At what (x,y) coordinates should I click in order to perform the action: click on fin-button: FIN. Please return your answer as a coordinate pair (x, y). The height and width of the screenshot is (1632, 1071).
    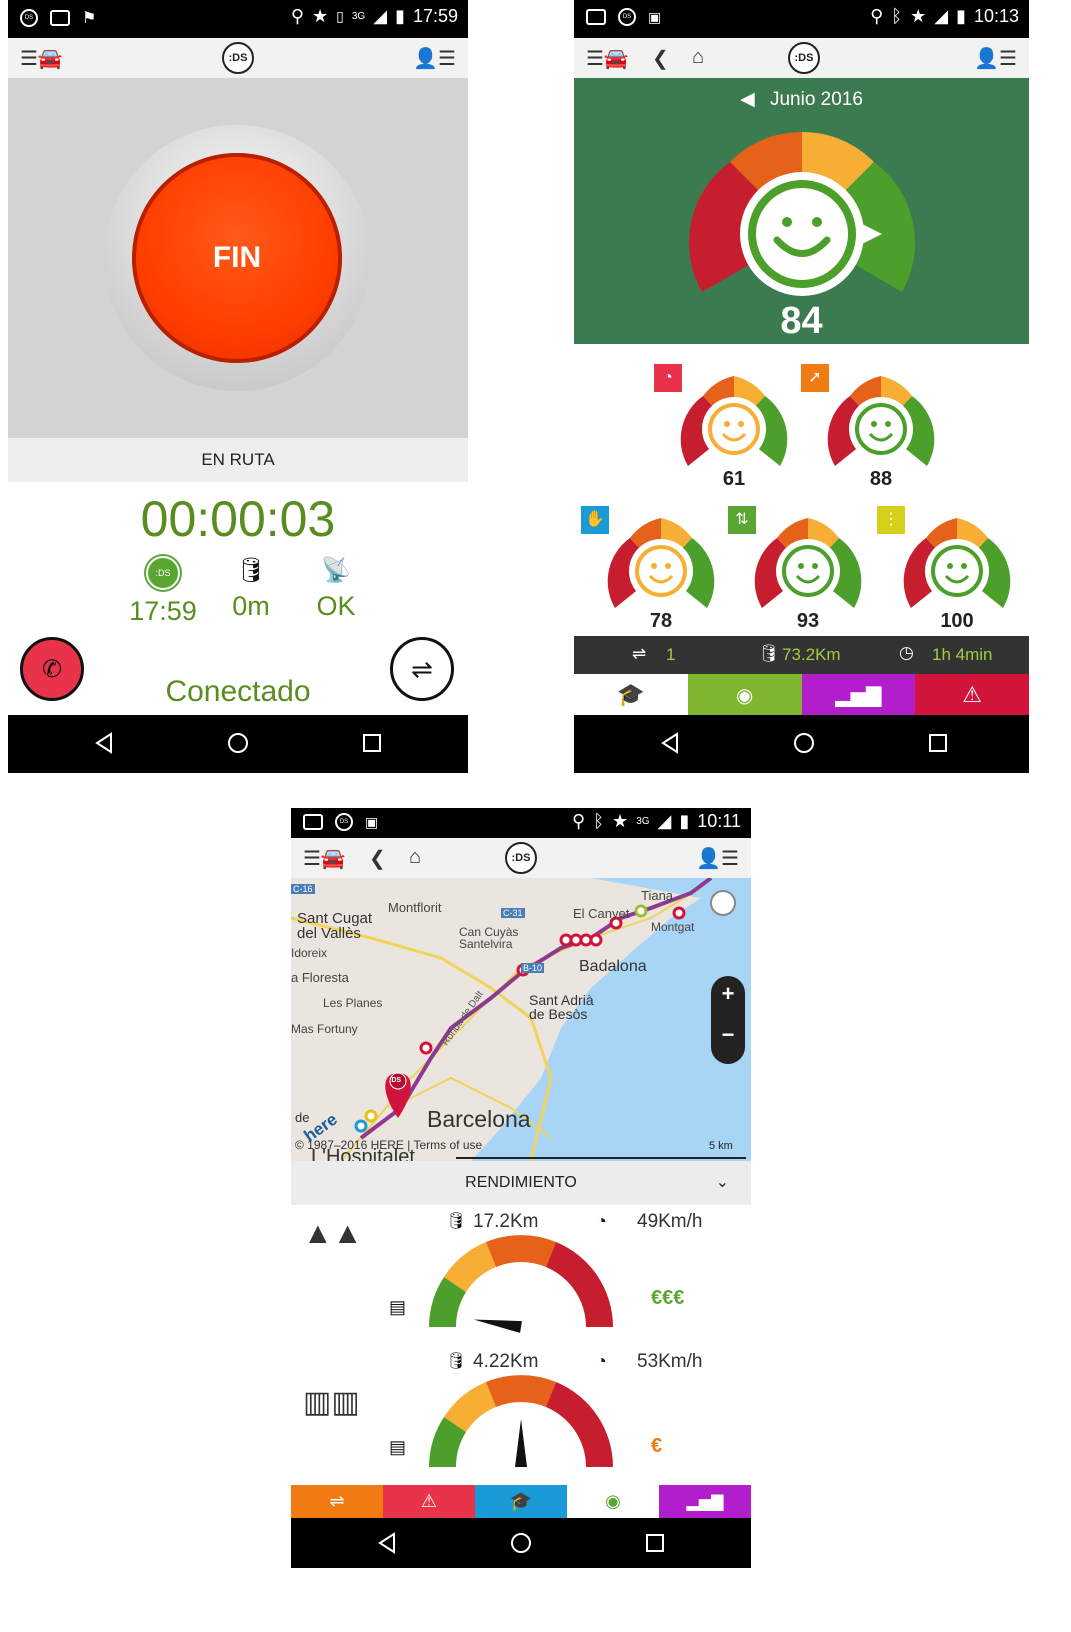
    Looking at the image, I should click on (237, 258).